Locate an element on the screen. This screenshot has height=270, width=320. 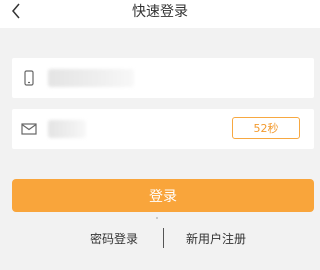
page-title: 快速登录 is located at coordinates (160, 12).